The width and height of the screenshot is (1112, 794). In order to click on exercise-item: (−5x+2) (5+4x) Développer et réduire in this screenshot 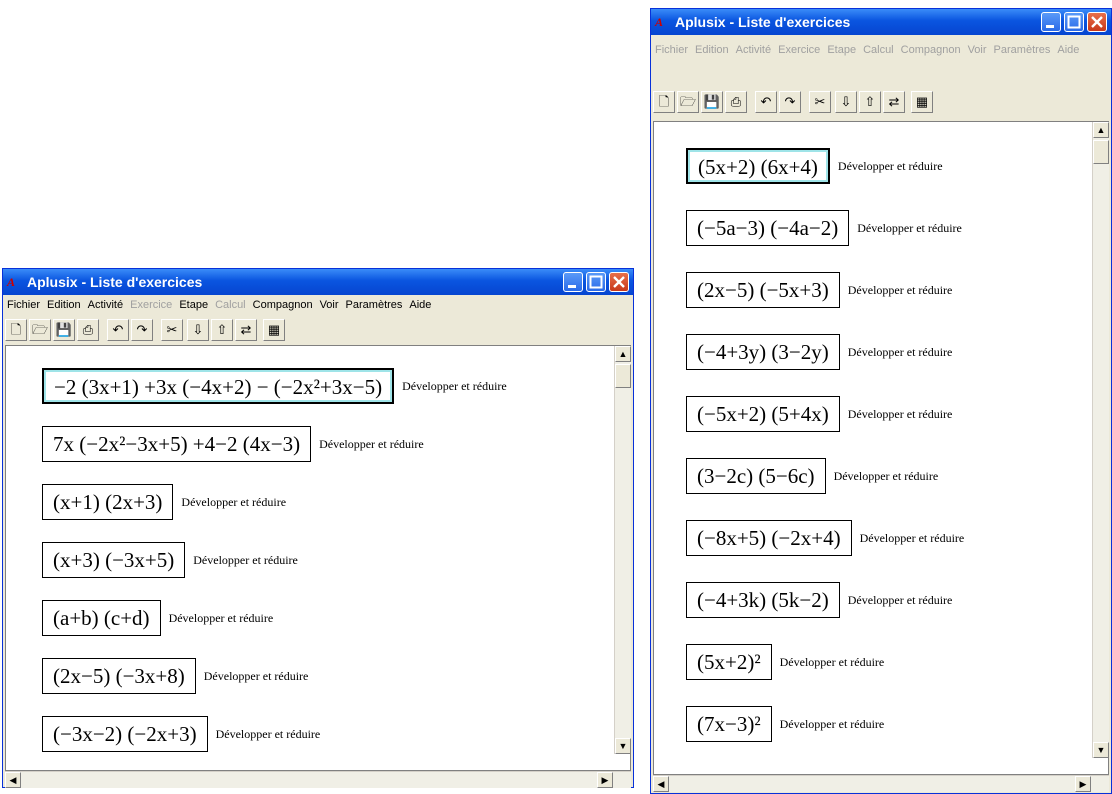, I will do `click(819, 414)`.